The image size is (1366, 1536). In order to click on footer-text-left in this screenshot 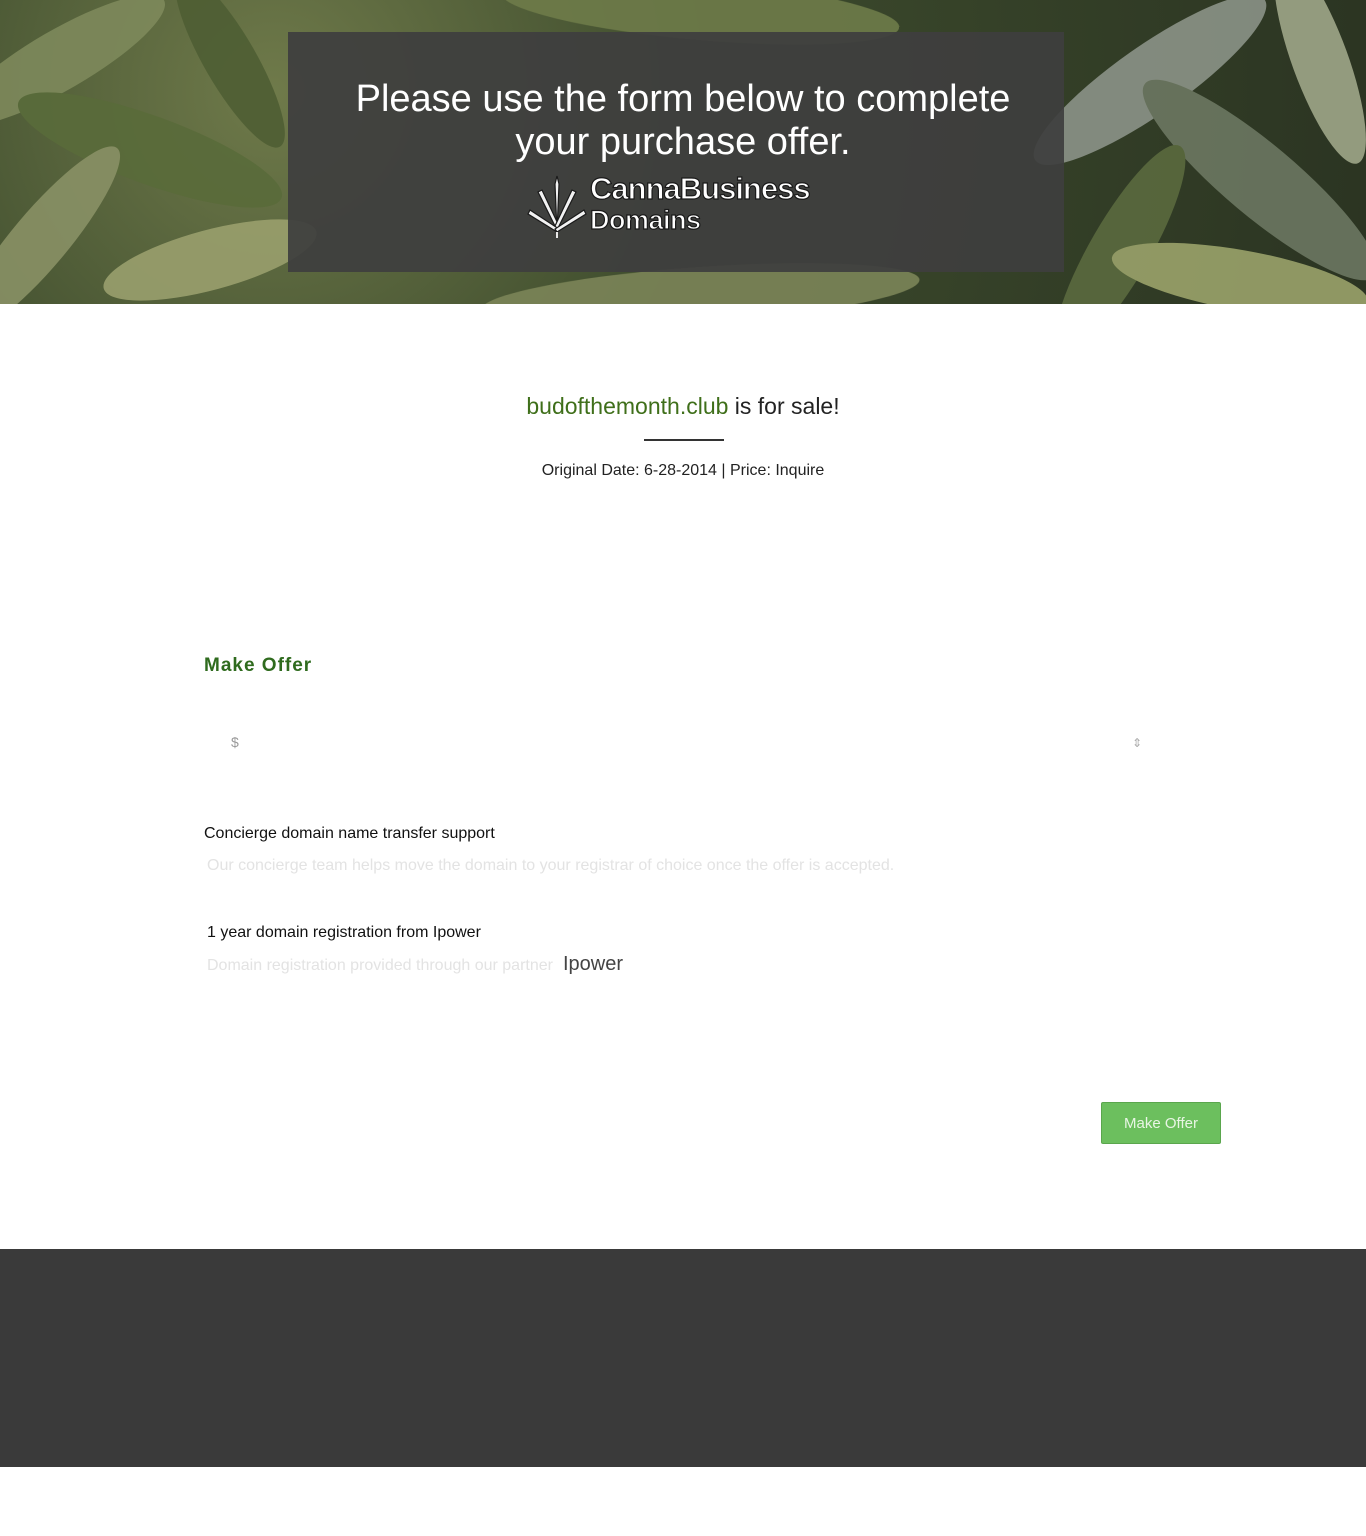, I will do `click(444, 1394)`.